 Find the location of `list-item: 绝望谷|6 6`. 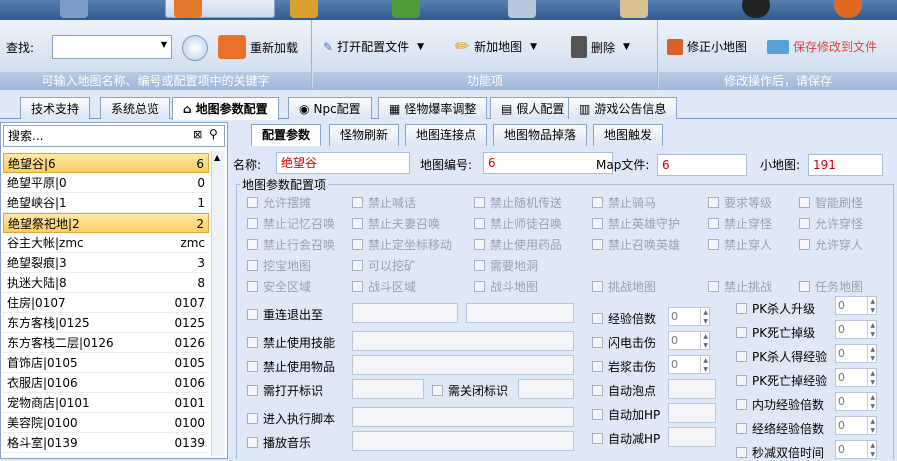

list-item: 绝望谷|6 6 is located at coordinates (106, 163).